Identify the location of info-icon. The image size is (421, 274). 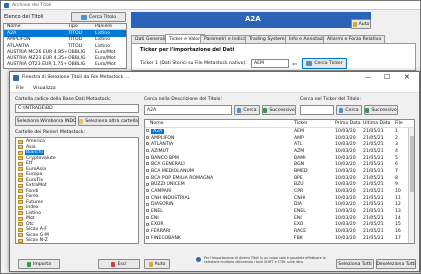
(198, 259).